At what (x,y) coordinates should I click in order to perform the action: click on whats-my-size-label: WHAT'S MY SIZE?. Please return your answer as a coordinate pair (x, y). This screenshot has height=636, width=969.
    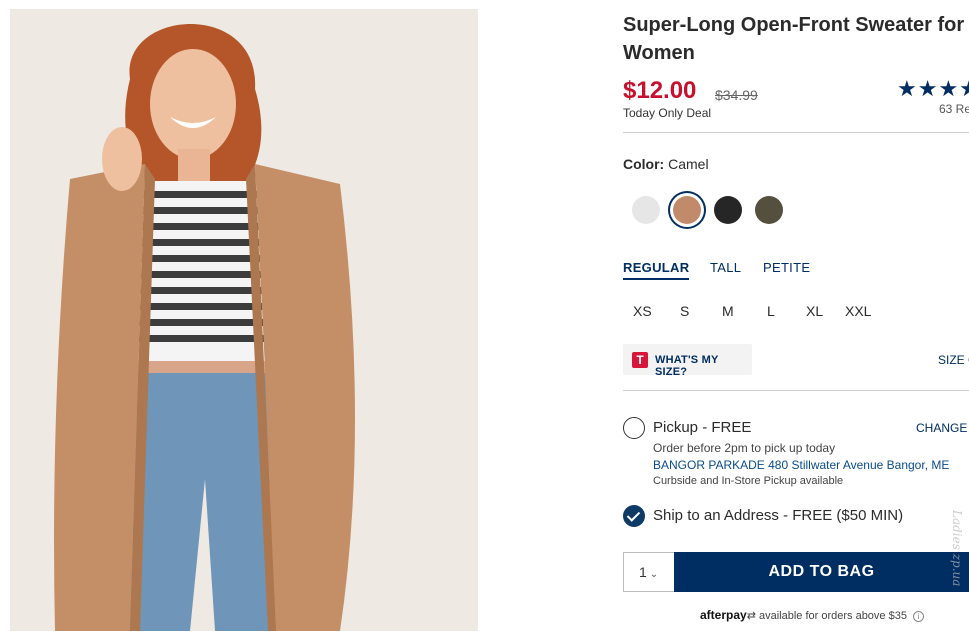
    Looking at the image, I should click on (687, 366).